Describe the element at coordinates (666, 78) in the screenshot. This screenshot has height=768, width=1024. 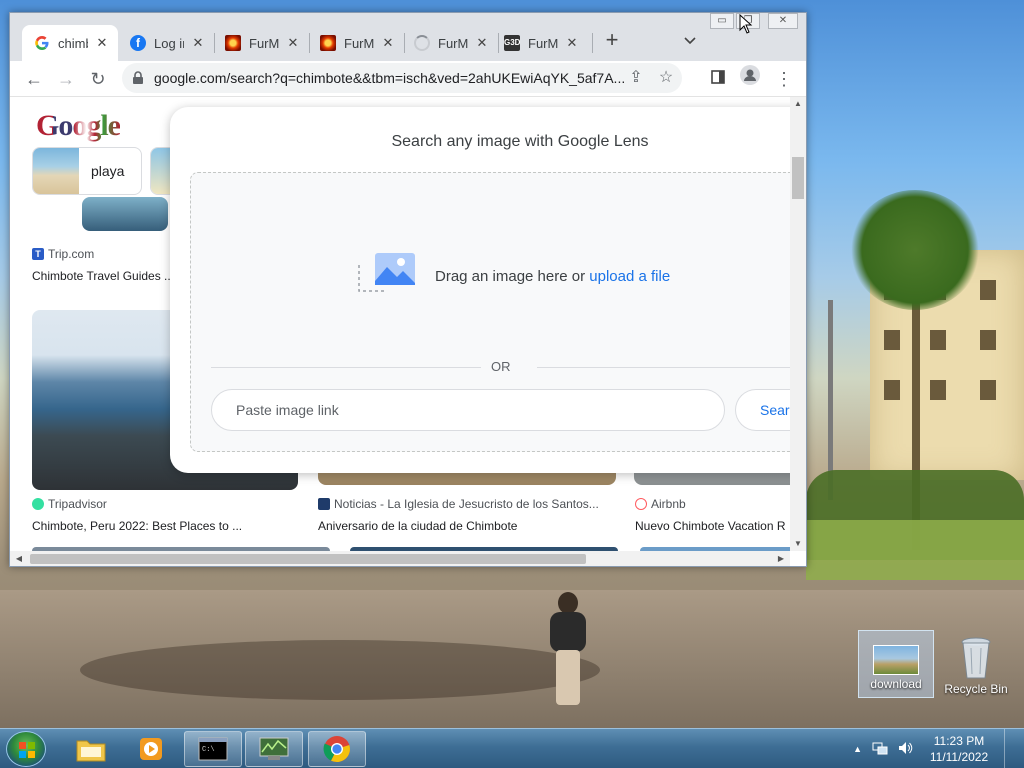
I see `bookmark-star-icon: ☆` at that location.